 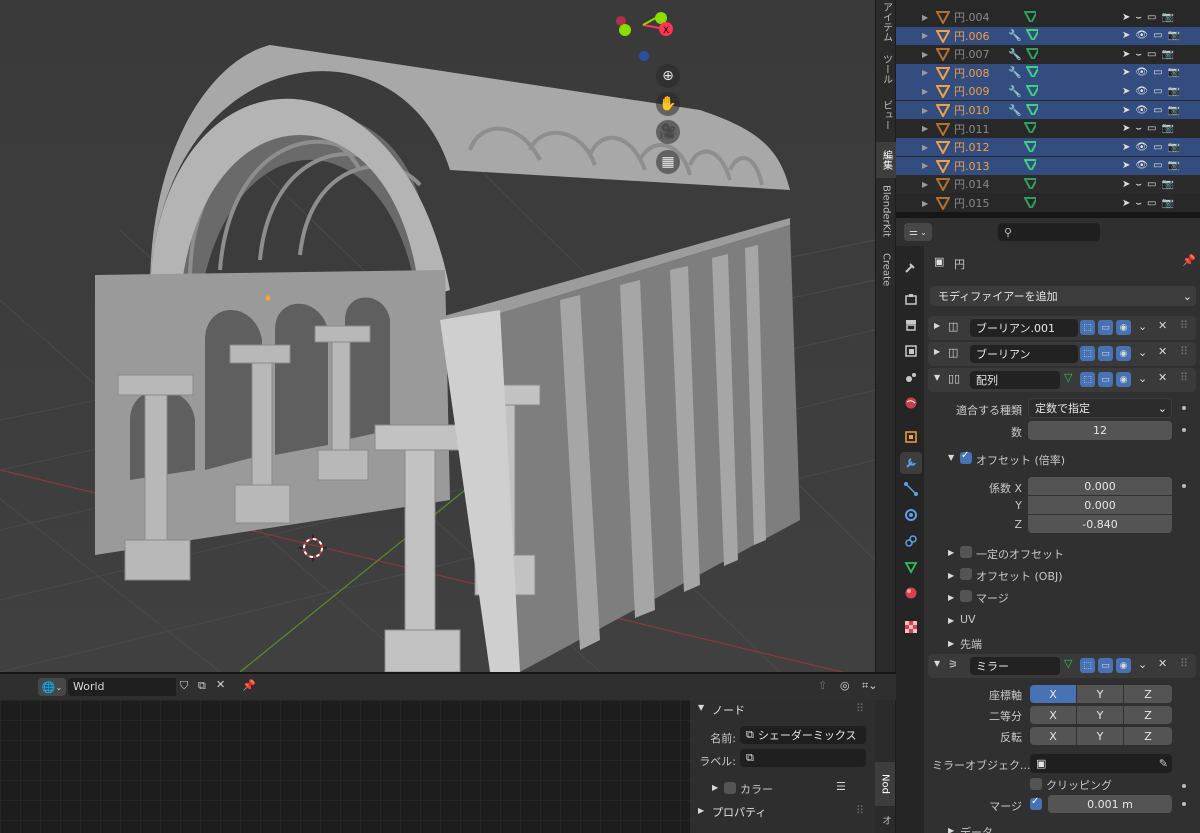 What do you see at coordinates (918, 232) in the screenshot?
I see `editor-type-button: ⚌ ⌄` at bounding box center [918, 232].